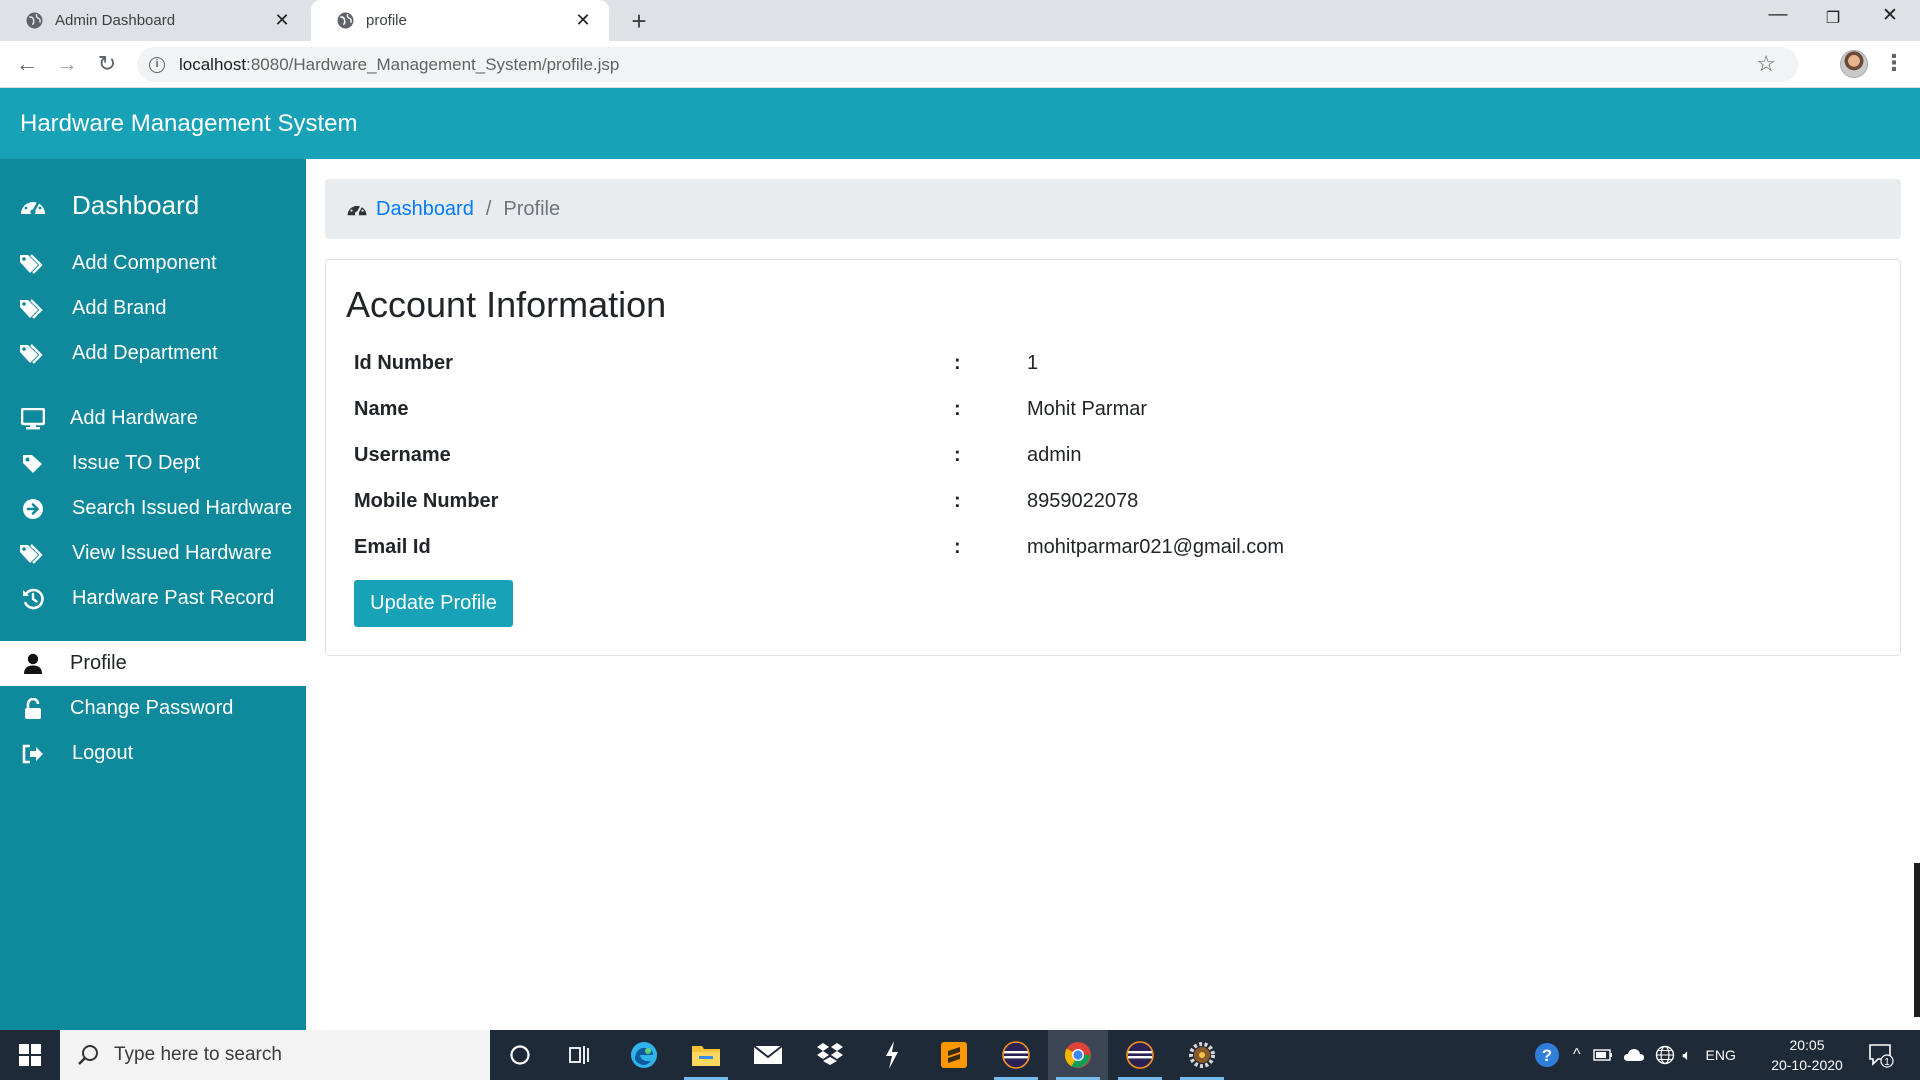 The image size is (1920, 1080). I want to click on app-header: Hardware Management System, so click(960, 123).